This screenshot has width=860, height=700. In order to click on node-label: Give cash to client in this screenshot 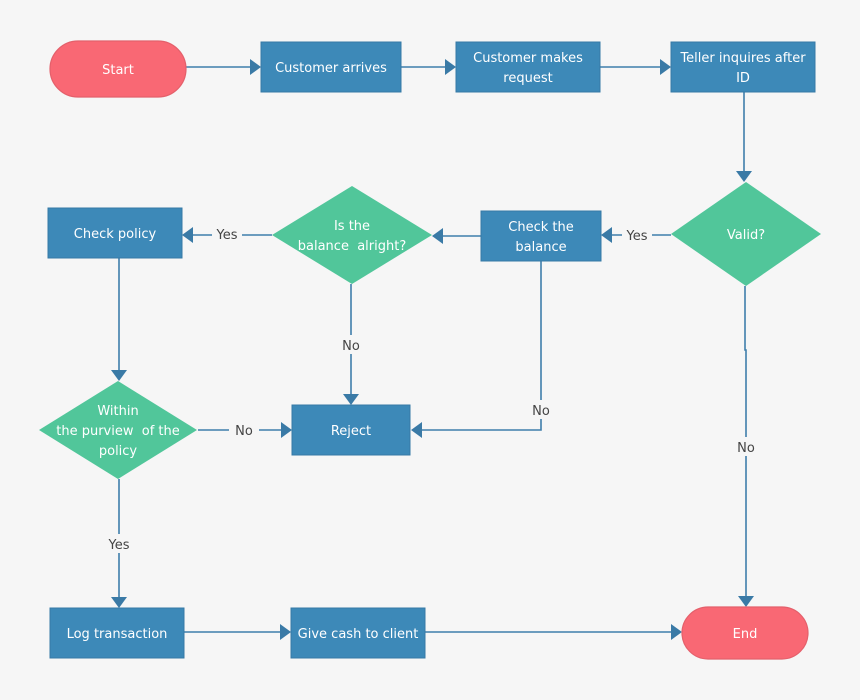, I will do `click(358, 634)`.